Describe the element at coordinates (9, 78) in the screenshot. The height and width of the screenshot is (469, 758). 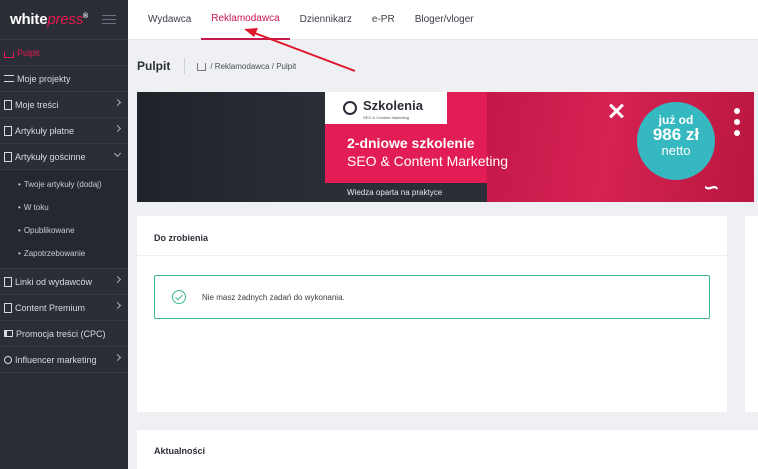
I see `list-icon` at that location.